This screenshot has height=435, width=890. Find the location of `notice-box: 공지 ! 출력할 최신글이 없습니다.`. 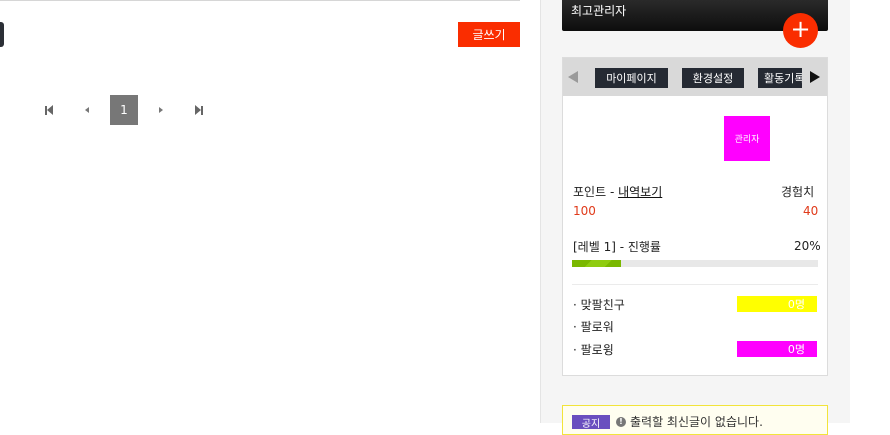

notice-box: 공지 ! 출력할 최신글이 없습니다. is located at coordinates (695, 420).